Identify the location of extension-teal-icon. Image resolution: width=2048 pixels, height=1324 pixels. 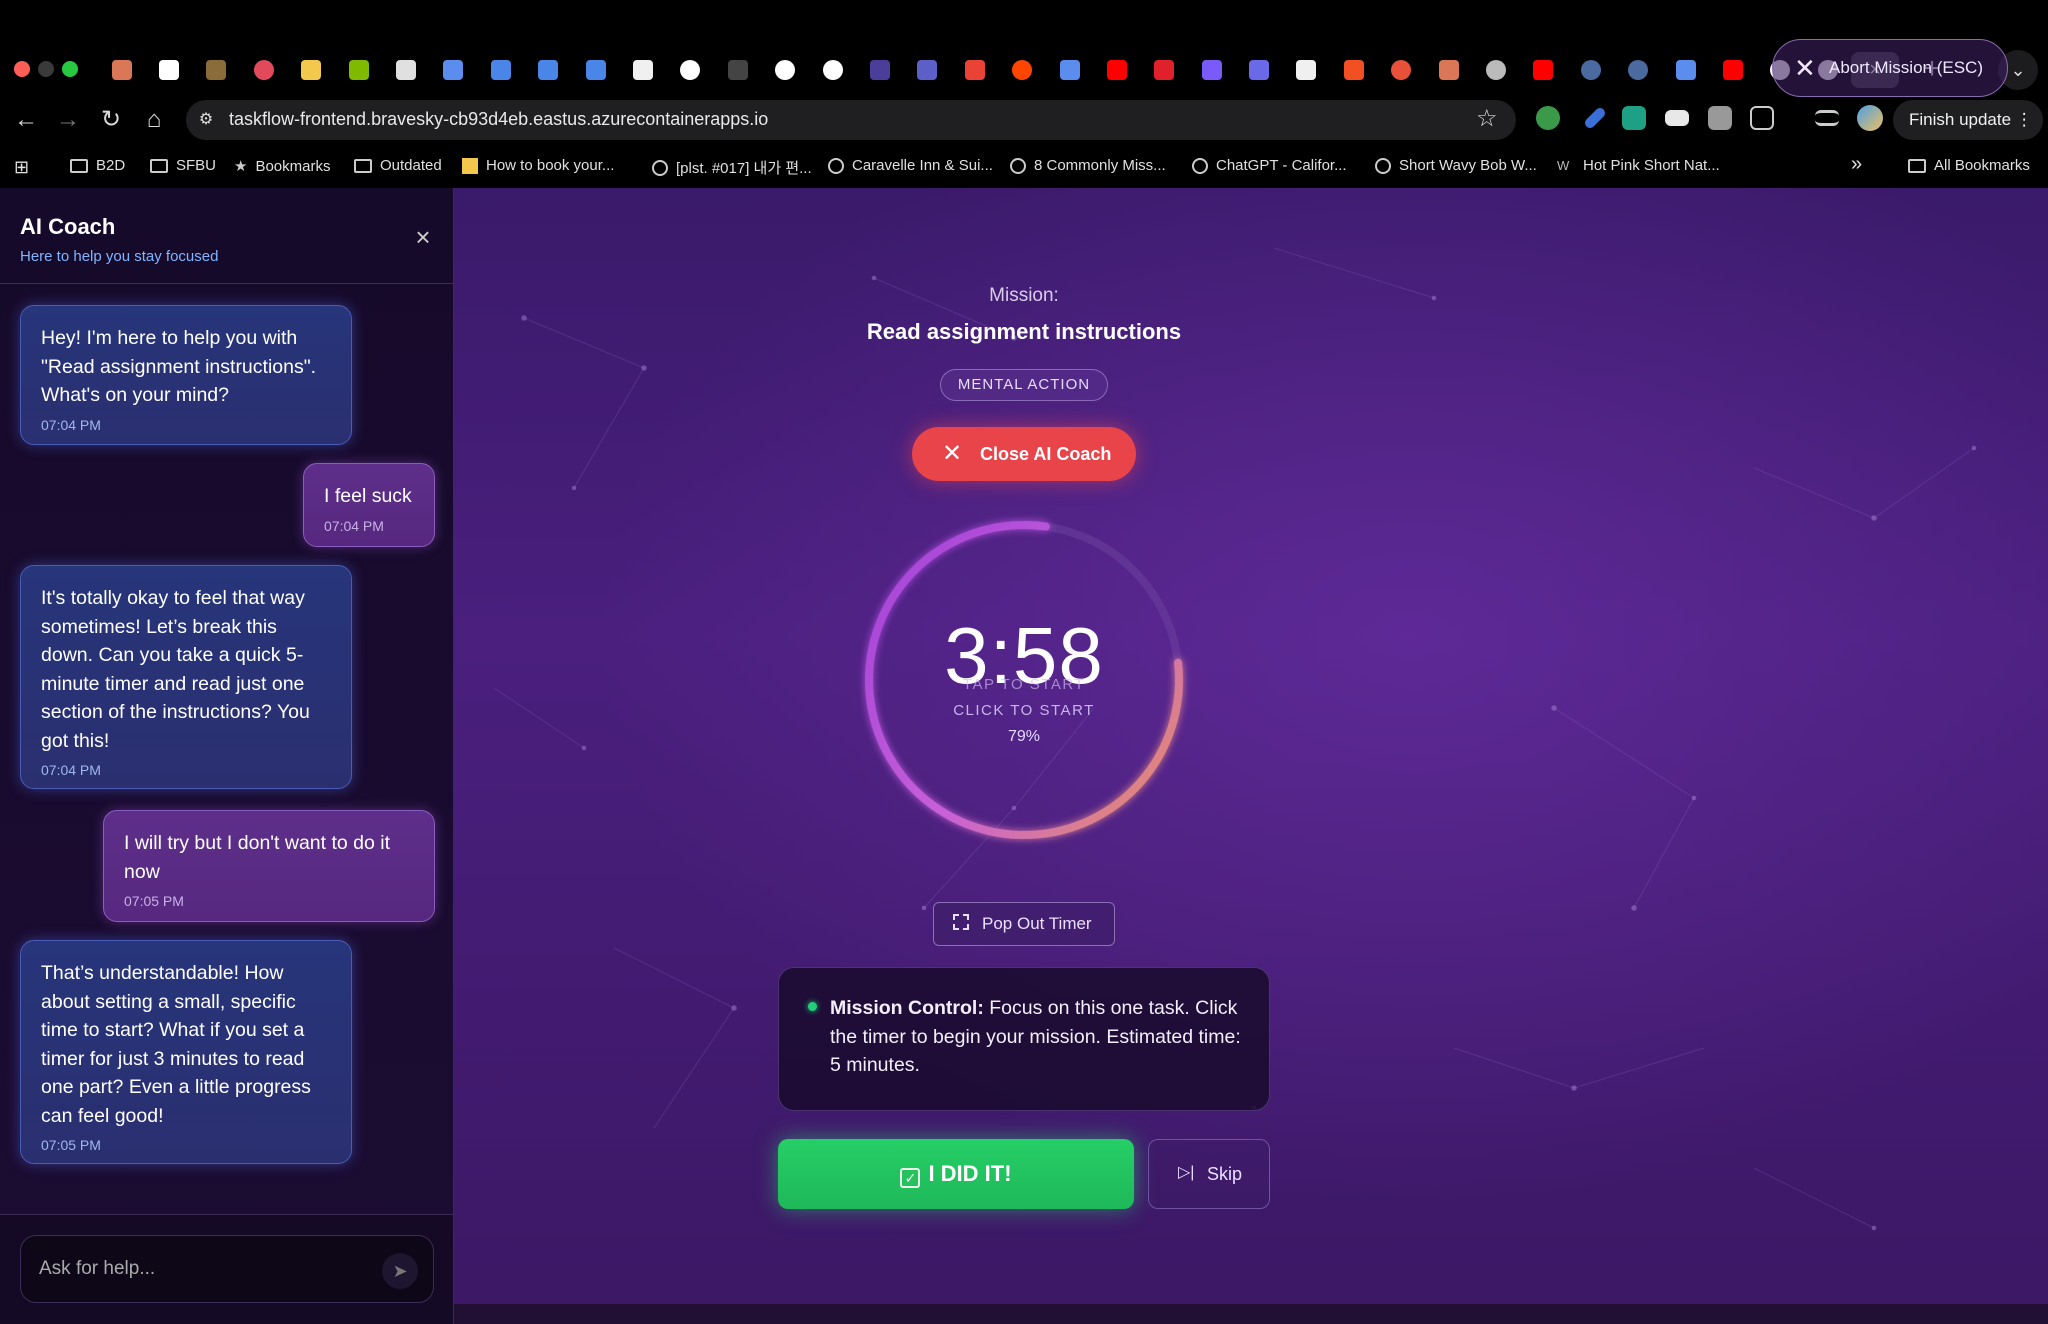
(1634, 118).